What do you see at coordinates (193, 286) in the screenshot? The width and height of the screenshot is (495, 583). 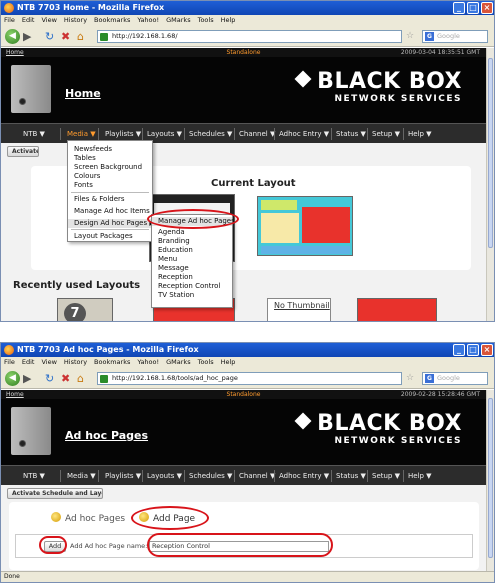 I see `submenu-item-reception-control: Reception Control` at bounding box center [193, 286].